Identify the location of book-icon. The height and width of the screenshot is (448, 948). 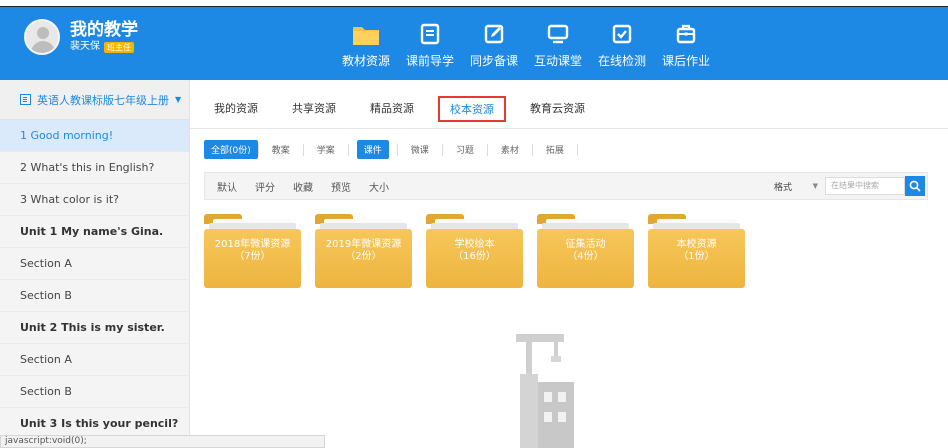
(25, 99).